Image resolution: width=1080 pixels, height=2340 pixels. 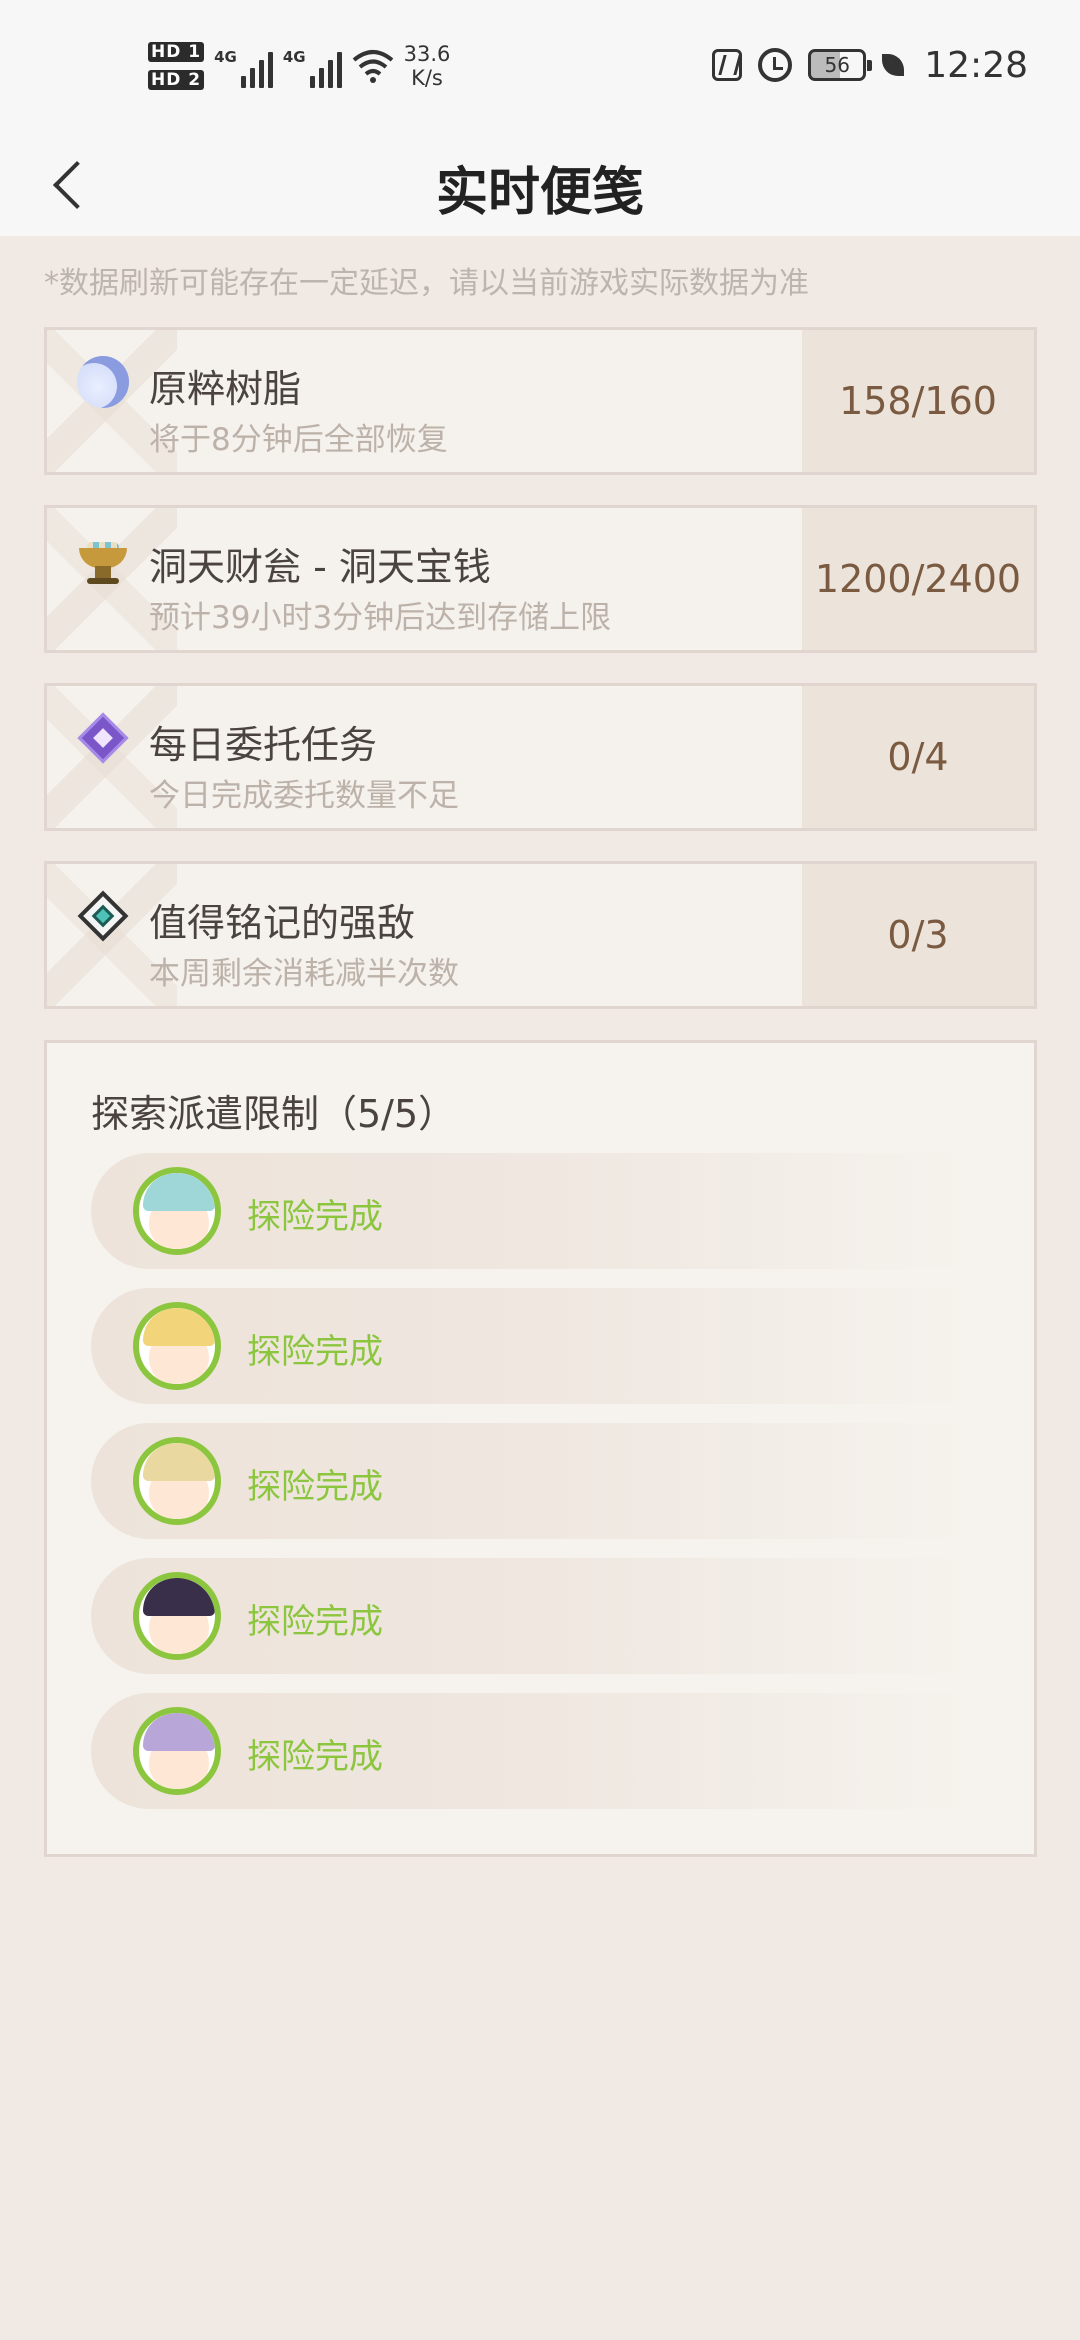 What do you see at coordinates (298, 440) in the screenshot?
I see `card-desc: 将于8分钟后全部恢复` at bounding box center [298, 440].